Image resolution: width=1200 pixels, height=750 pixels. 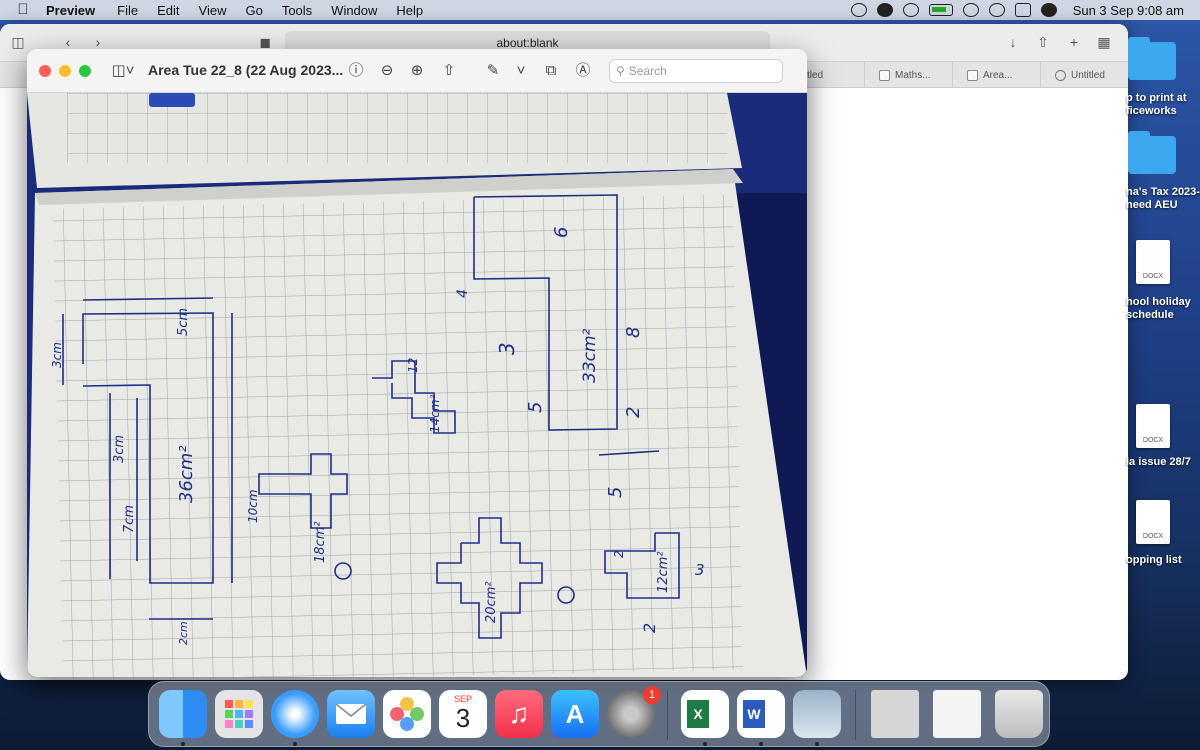 I want to click on calendar-icon: SEP 3, so click(x=463, y=714).